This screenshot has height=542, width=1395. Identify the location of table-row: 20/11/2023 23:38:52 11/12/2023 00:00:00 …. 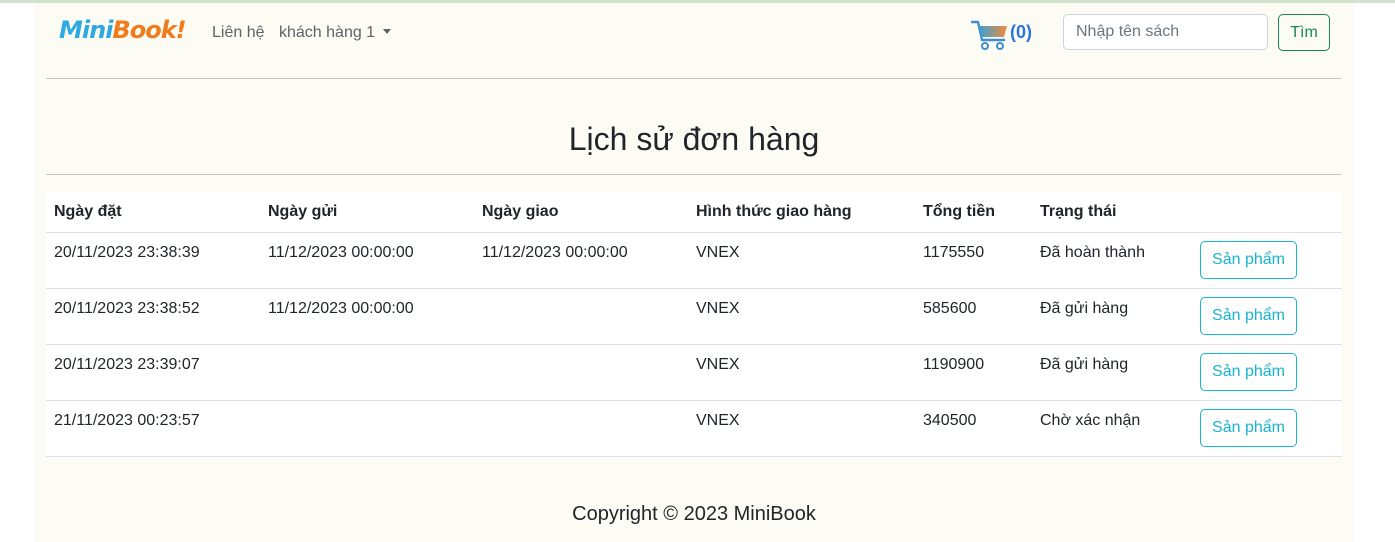
(694, 316).